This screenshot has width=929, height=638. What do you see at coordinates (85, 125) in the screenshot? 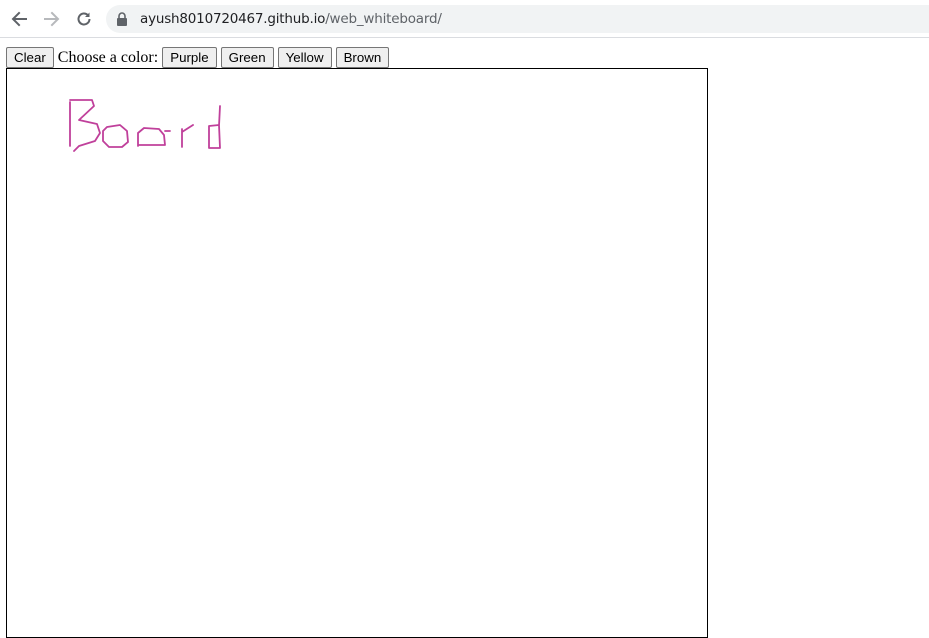
I see `stroke-letter-b` at bounding box center [85, 125].